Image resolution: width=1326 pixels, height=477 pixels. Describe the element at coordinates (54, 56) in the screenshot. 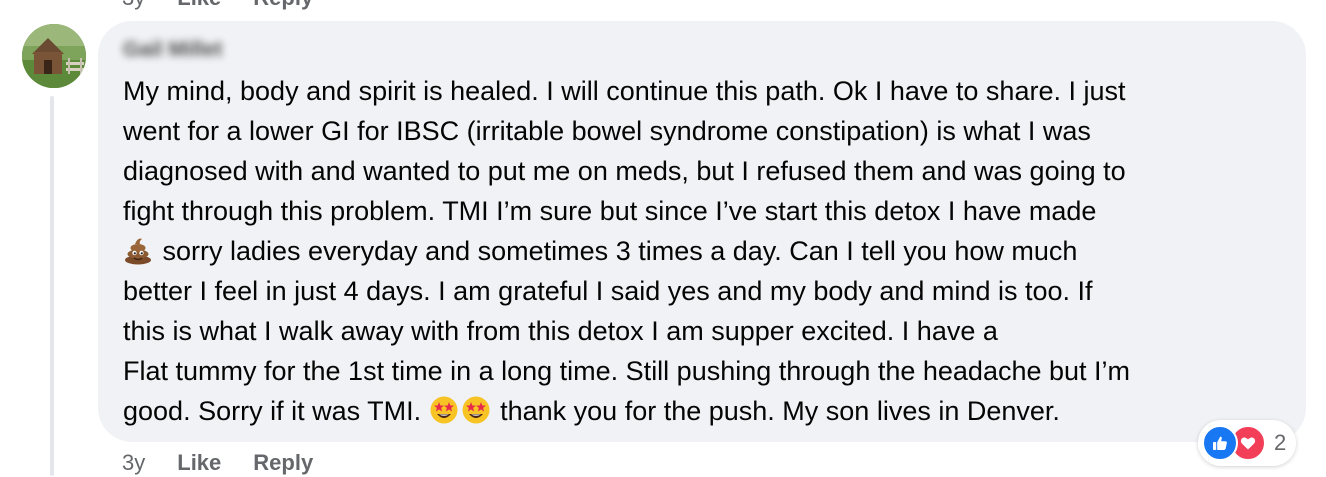

I see `avatar` at that location.